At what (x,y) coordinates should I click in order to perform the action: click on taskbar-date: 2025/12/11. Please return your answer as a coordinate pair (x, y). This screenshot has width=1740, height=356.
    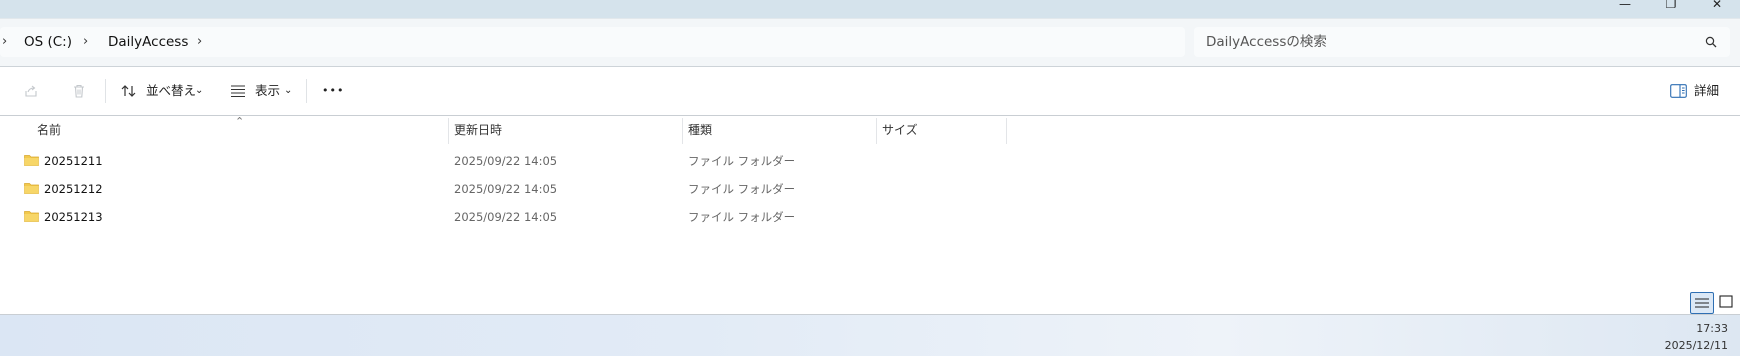
    Looking at the image, I should click on (1696, 345).